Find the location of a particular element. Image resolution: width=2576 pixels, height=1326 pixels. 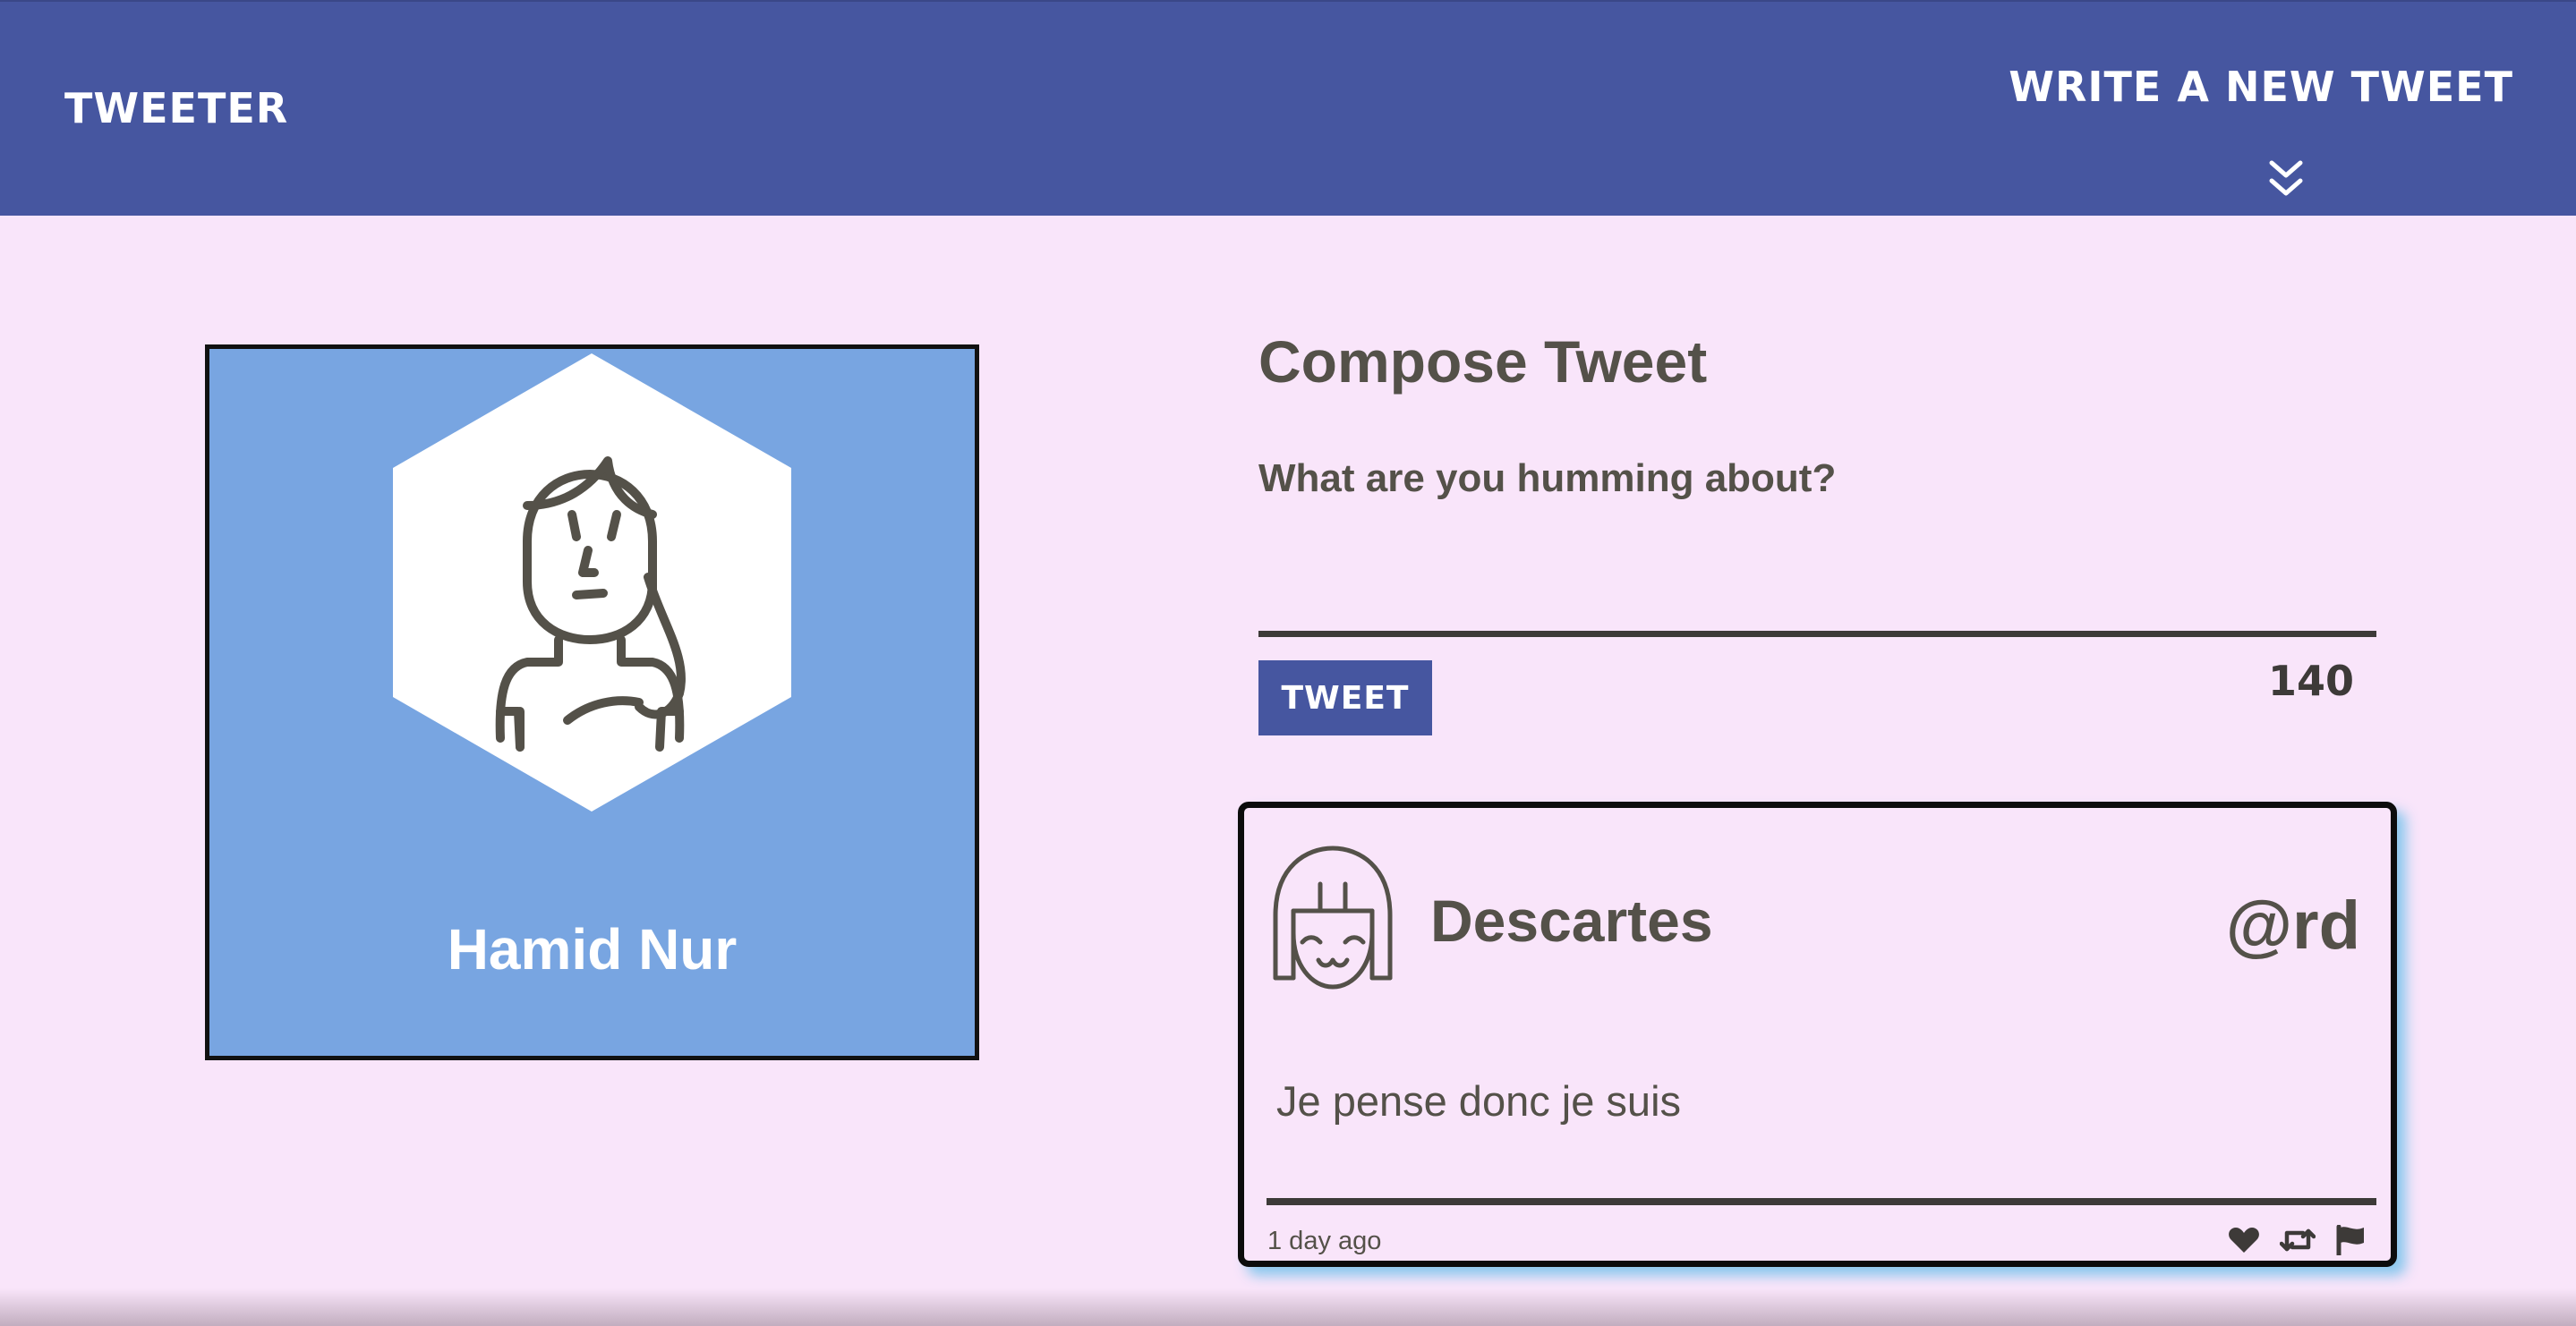

double-chevron-down-icon is located at coordinates (2286, 179).